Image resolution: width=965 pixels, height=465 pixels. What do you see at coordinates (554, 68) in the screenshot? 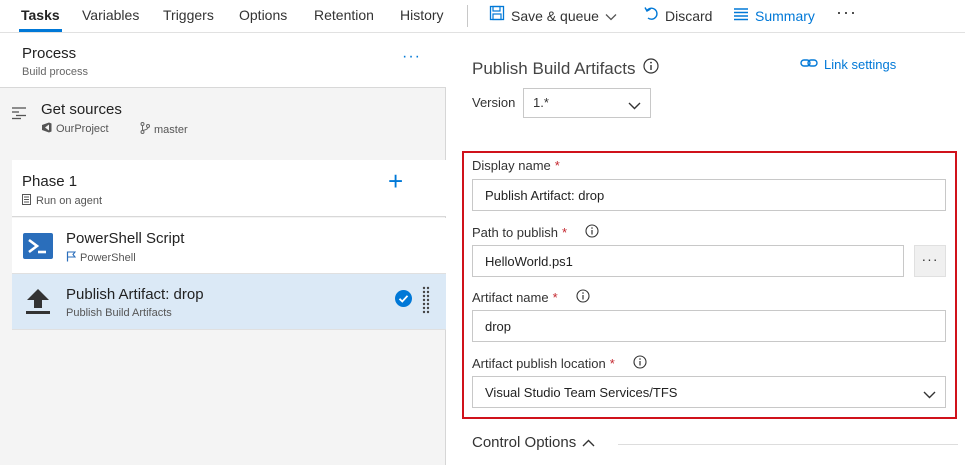
I see `panel-title-text: Publish Build Artifacts` at bounding box center [554, 68].